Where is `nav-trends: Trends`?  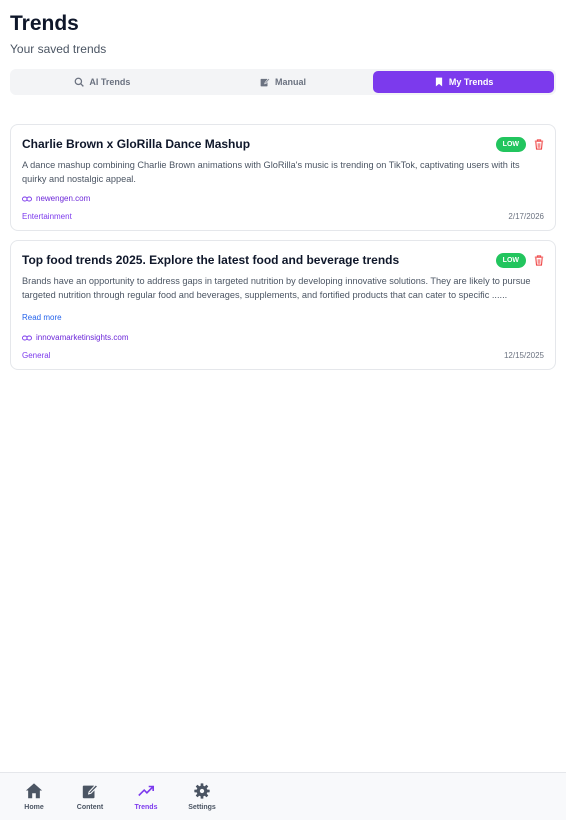 nav-trends: Trends is located at coordinates (146, 796).